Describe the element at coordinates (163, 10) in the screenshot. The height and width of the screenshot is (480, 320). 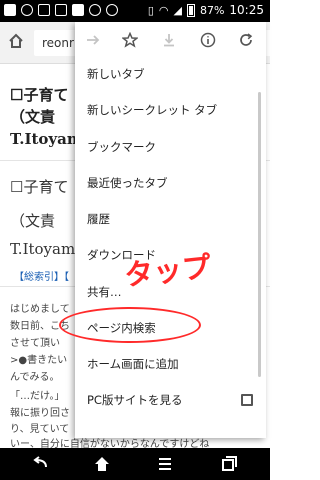
I see `wifi-icon: ◠` at that location.